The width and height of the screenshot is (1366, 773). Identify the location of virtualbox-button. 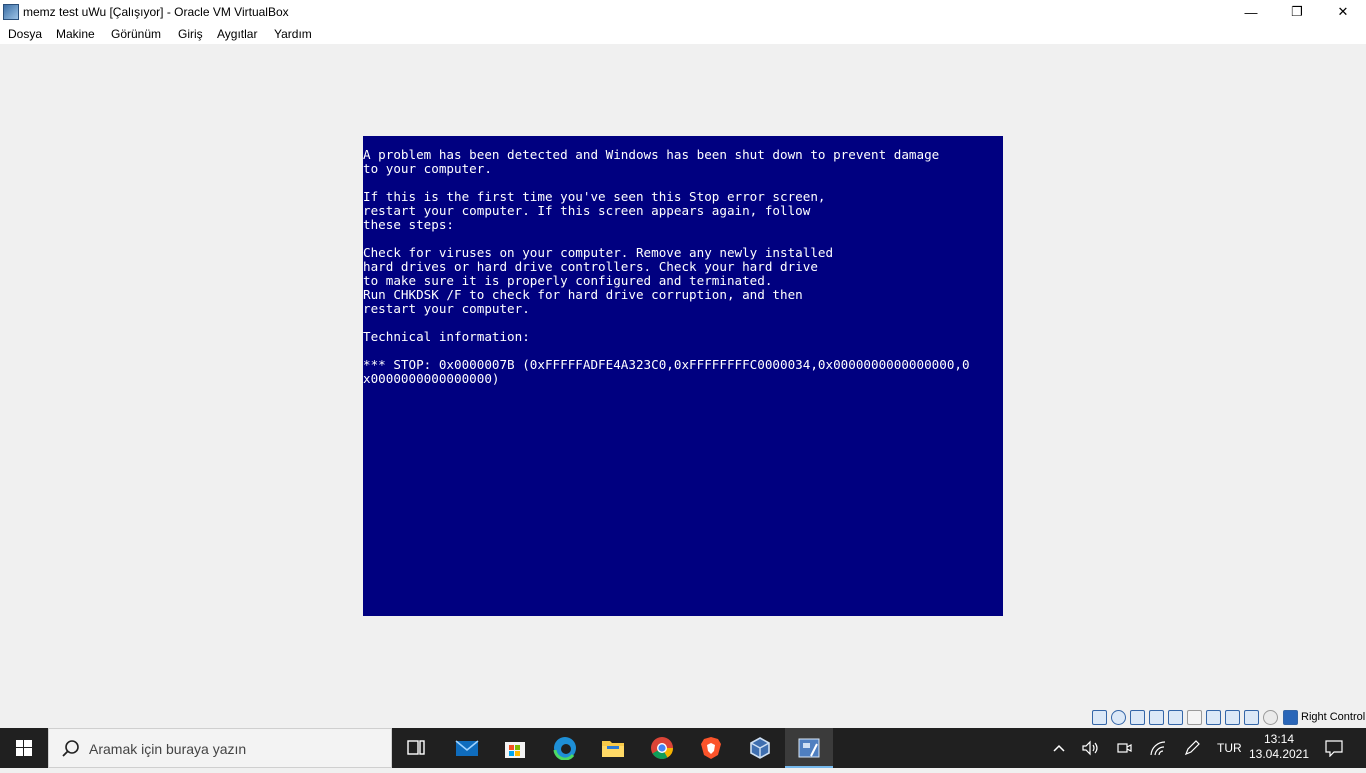
(760, 748).